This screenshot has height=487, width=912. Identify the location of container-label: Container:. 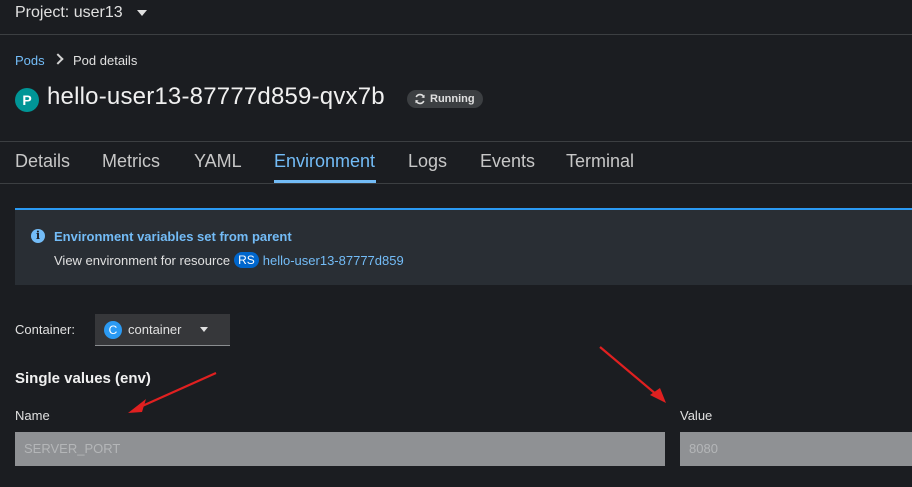
(45, 329).